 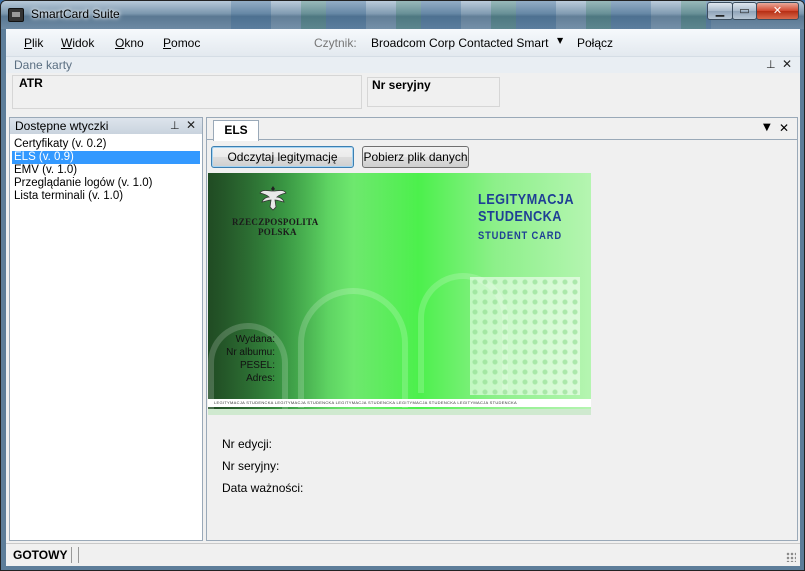 What do you see at coordinates (75, 555) in the screenshot?
I see `status-separator` at bounding box center [75, 555].